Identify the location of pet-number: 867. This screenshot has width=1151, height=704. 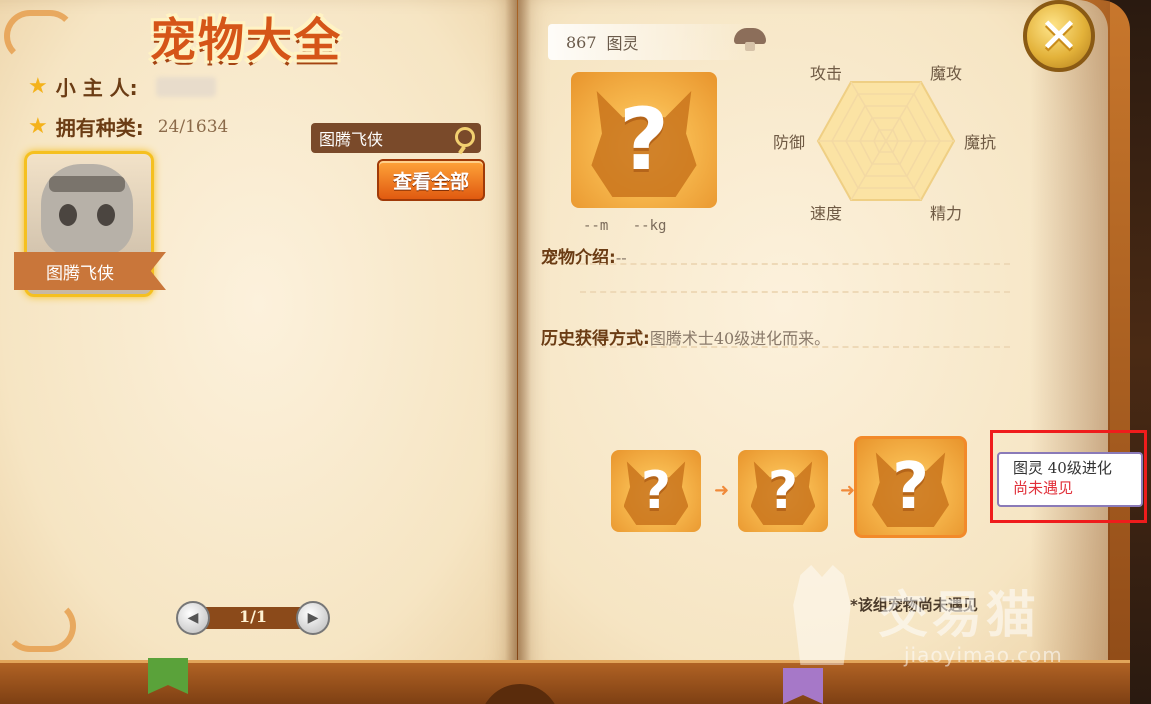
(581, 42).